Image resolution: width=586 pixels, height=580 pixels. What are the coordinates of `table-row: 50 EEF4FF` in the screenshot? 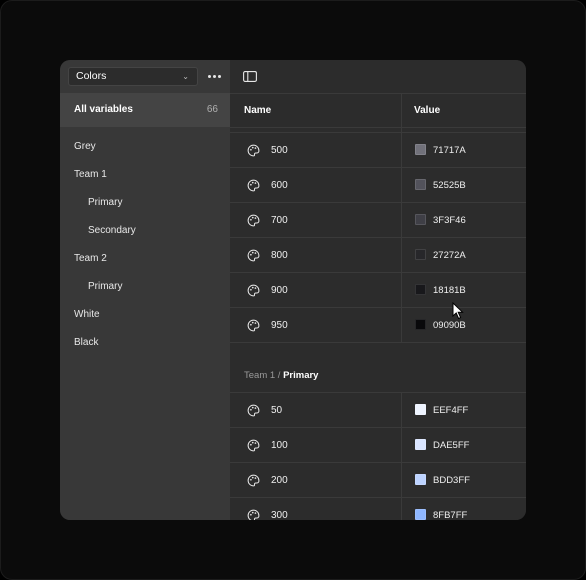 It's located at (378, 410).